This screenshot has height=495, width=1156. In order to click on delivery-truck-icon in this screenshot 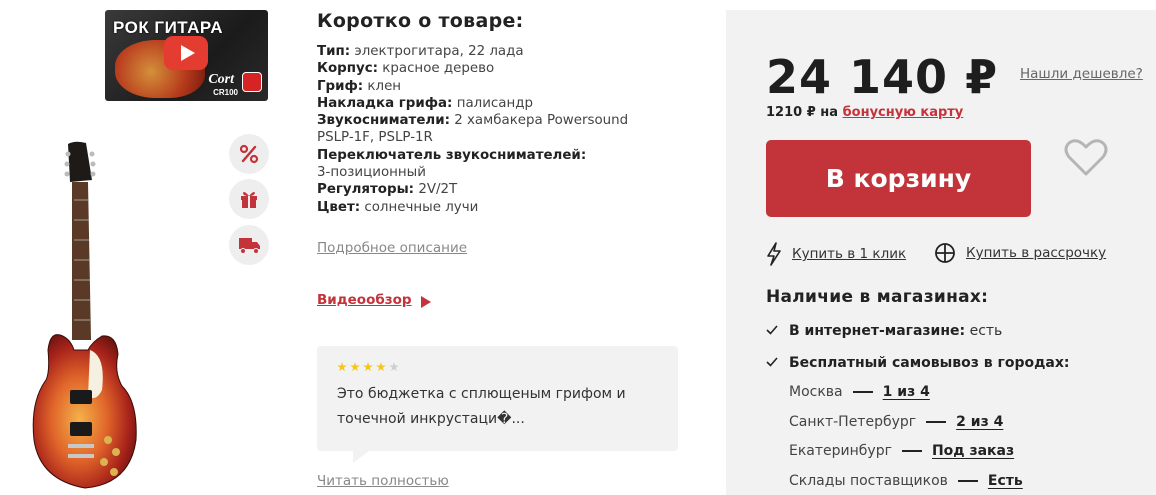, I will do `click(249, 246)`.